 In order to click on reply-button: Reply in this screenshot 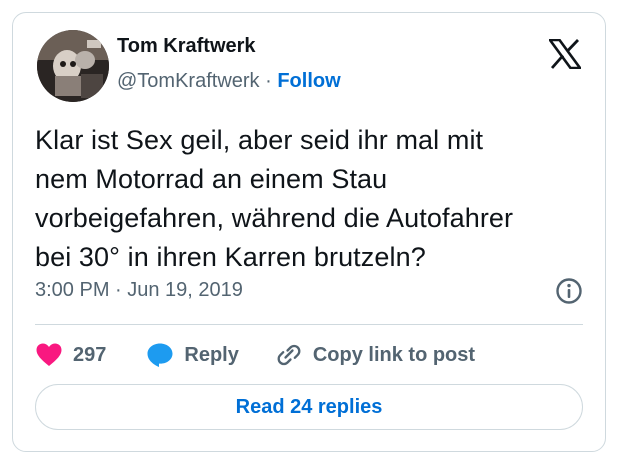, I will do `click(192, 355)`.